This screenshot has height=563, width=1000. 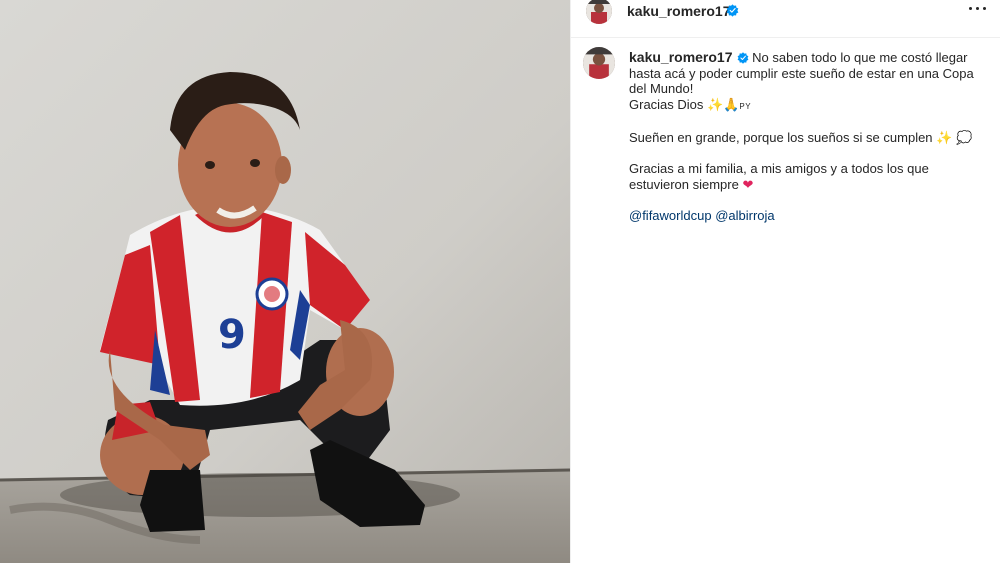 I want to click on caption-avatar, so click(x=599, y=63).